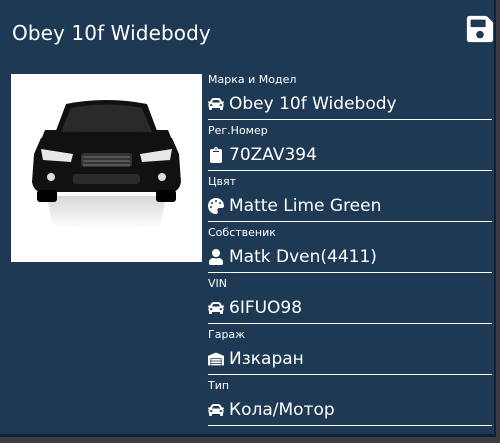  I want to click on field-vin: VIN 6IFUO98, so click(350, 299).